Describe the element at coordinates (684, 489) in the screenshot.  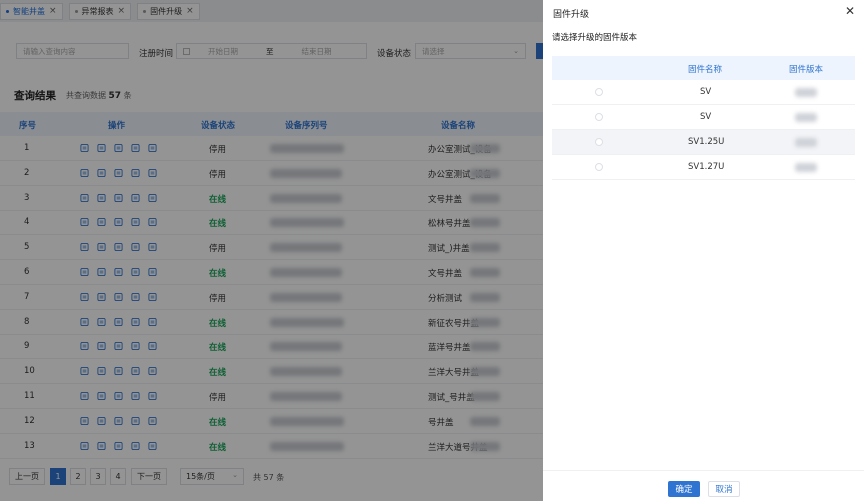
I see `confirm-button: 确定` at that location.